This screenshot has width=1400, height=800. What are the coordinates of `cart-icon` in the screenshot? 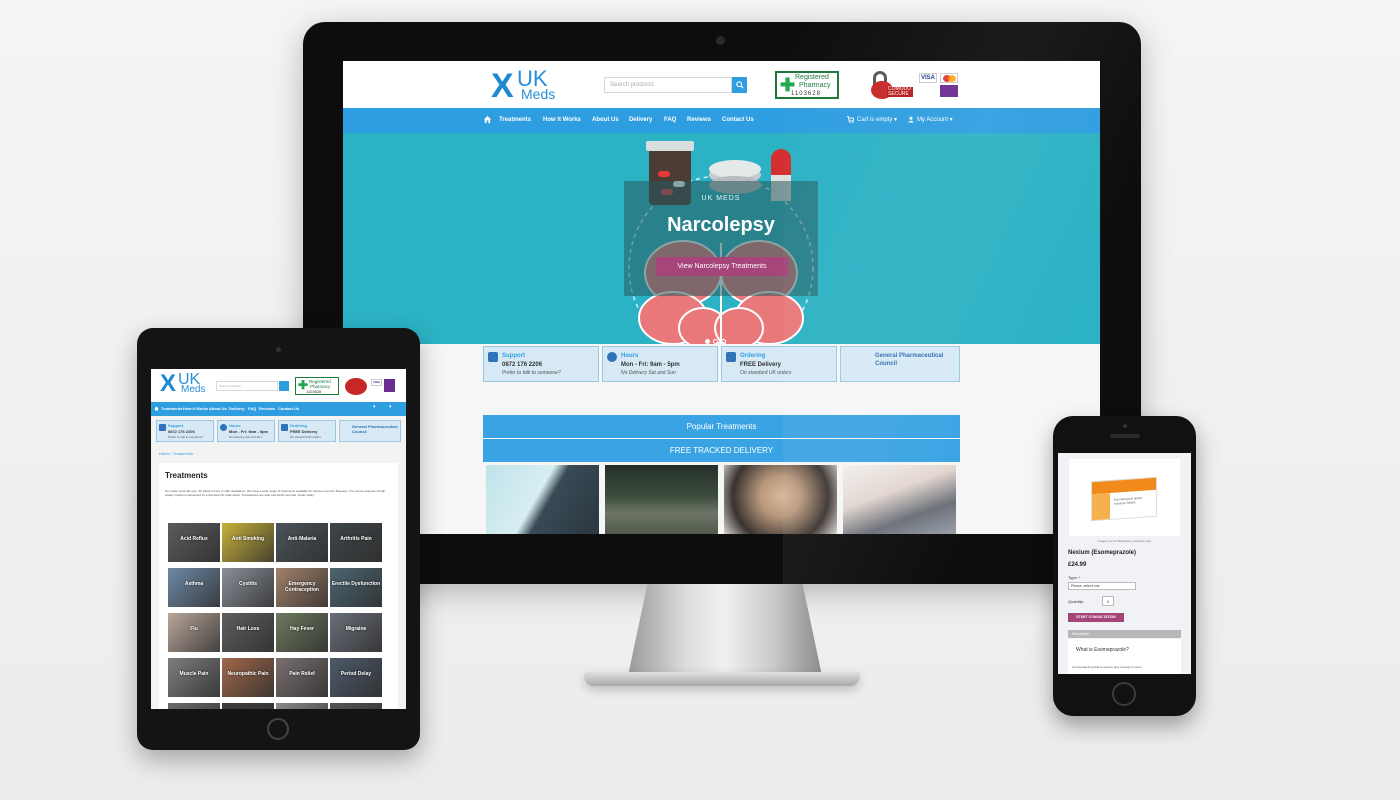 It's located at (850, 119).